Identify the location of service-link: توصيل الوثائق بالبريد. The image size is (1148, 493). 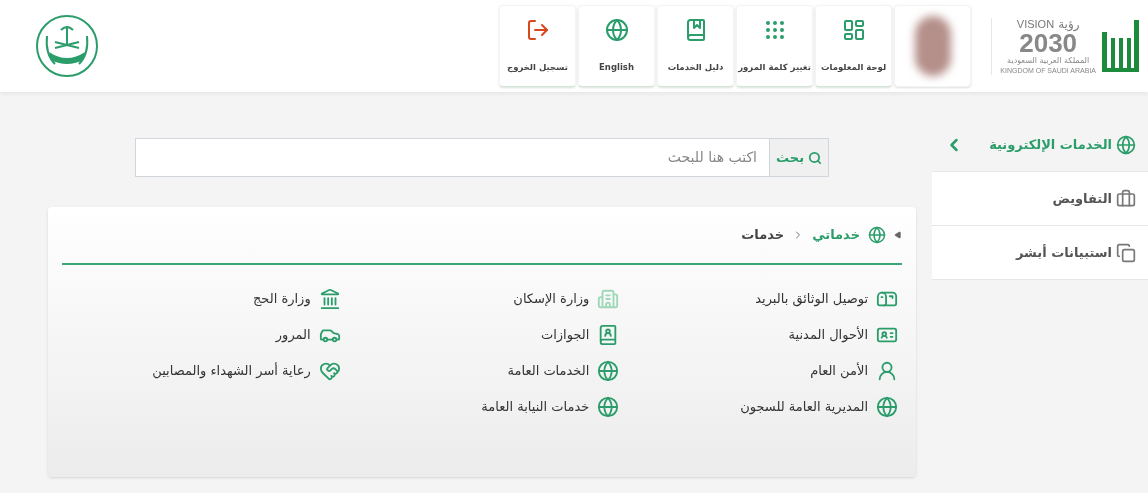
(758, 299).